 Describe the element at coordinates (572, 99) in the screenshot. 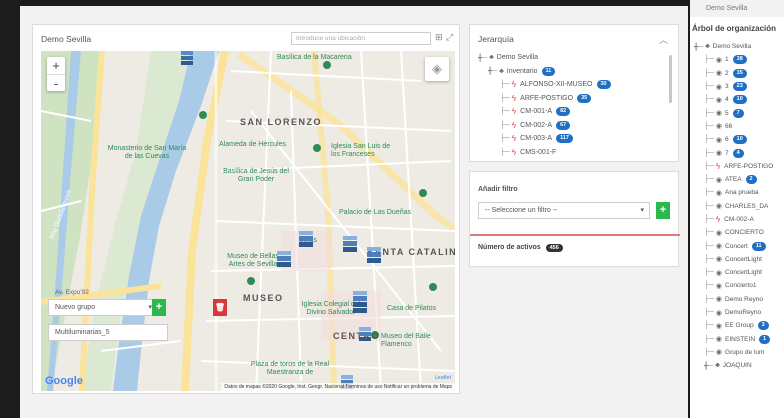

I see `tree-item: ├─ ϟ ARFE-POSTIGO 35` at that location.